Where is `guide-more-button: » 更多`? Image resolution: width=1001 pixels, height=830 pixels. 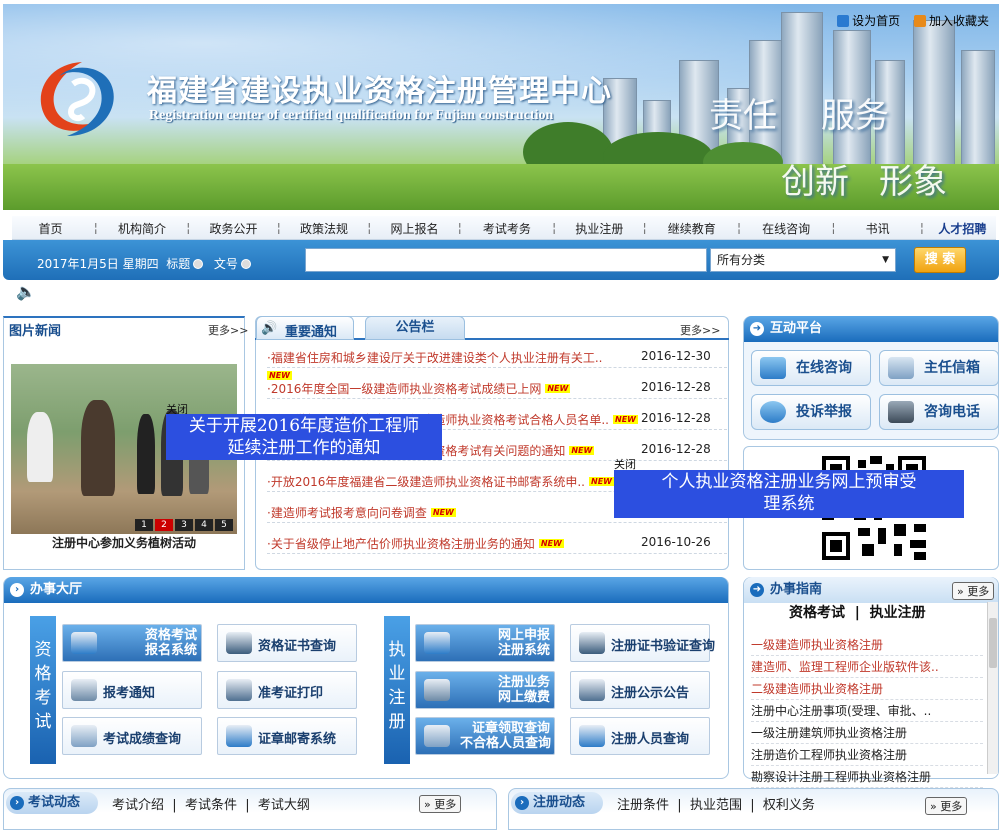 guide-more-button: » 更多 is located at coordinates (973, 591).